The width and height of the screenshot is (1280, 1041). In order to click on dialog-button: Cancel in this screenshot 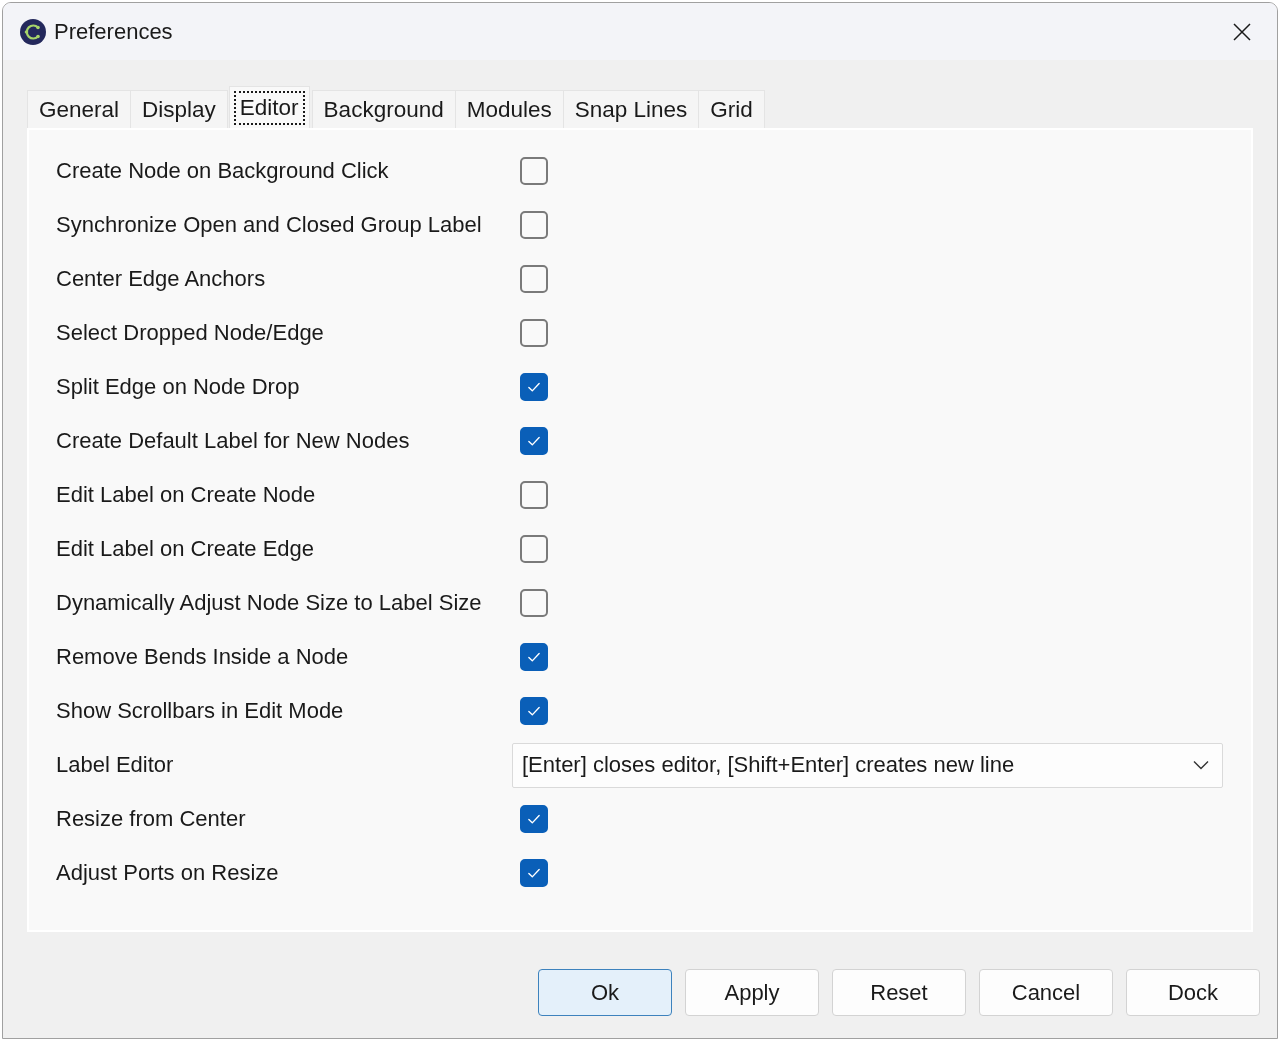, I will do `click(1046, 992)`.